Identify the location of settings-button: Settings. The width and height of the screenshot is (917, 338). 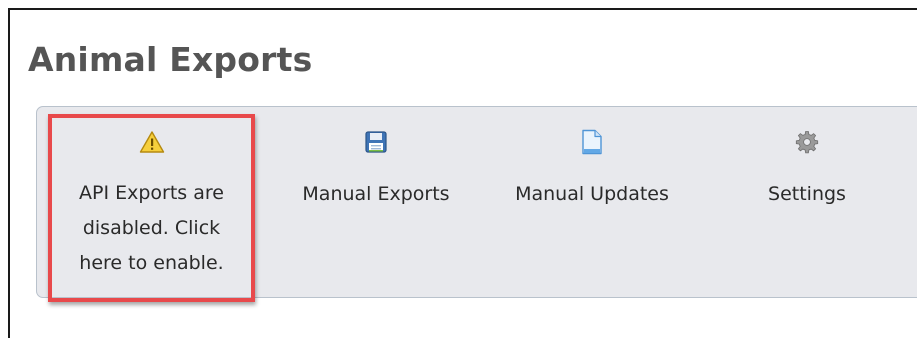
(807, 202).